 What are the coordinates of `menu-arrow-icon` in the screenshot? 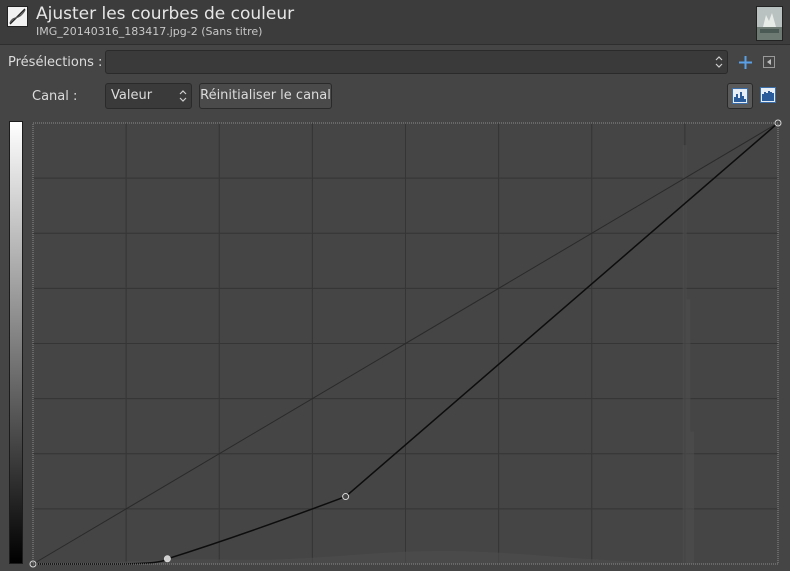 It's located at (769, 62).